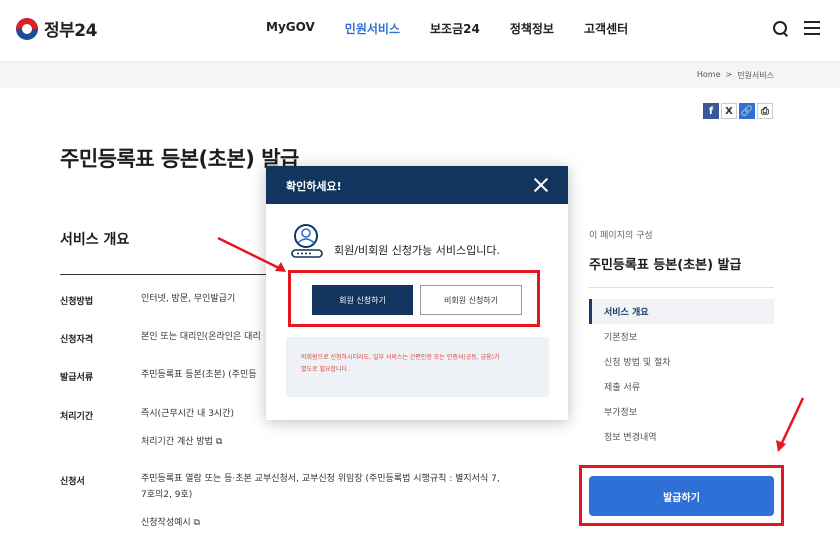  I want to click on row-label-processing-time: 처리기간, so click(77, 417).